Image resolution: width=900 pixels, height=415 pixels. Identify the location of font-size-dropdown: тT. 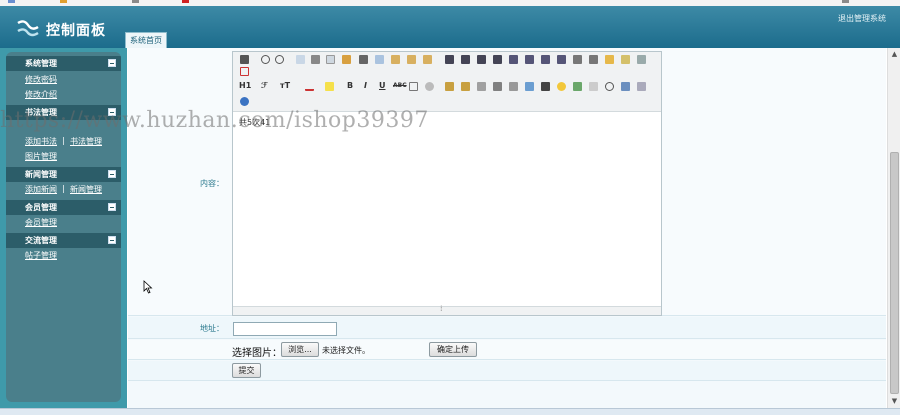
(285, 85).